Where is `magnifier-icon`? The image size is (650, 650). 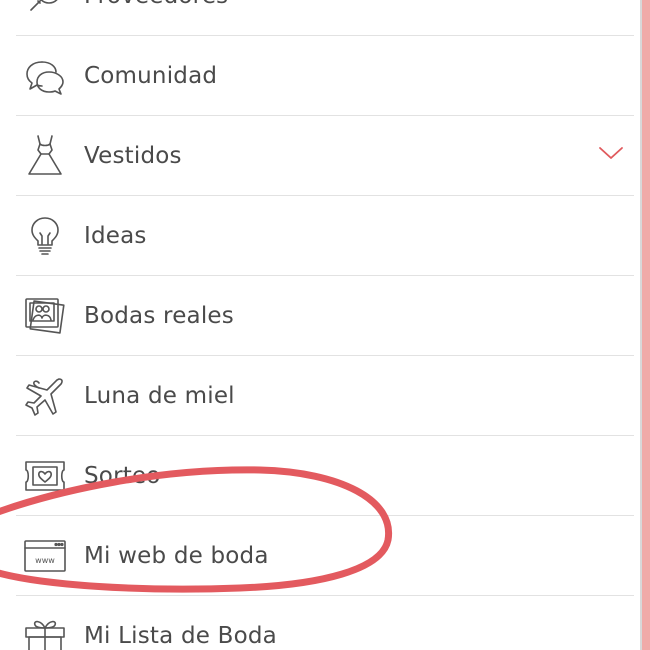 magnifier-icon is located at coordinates (45, 9).